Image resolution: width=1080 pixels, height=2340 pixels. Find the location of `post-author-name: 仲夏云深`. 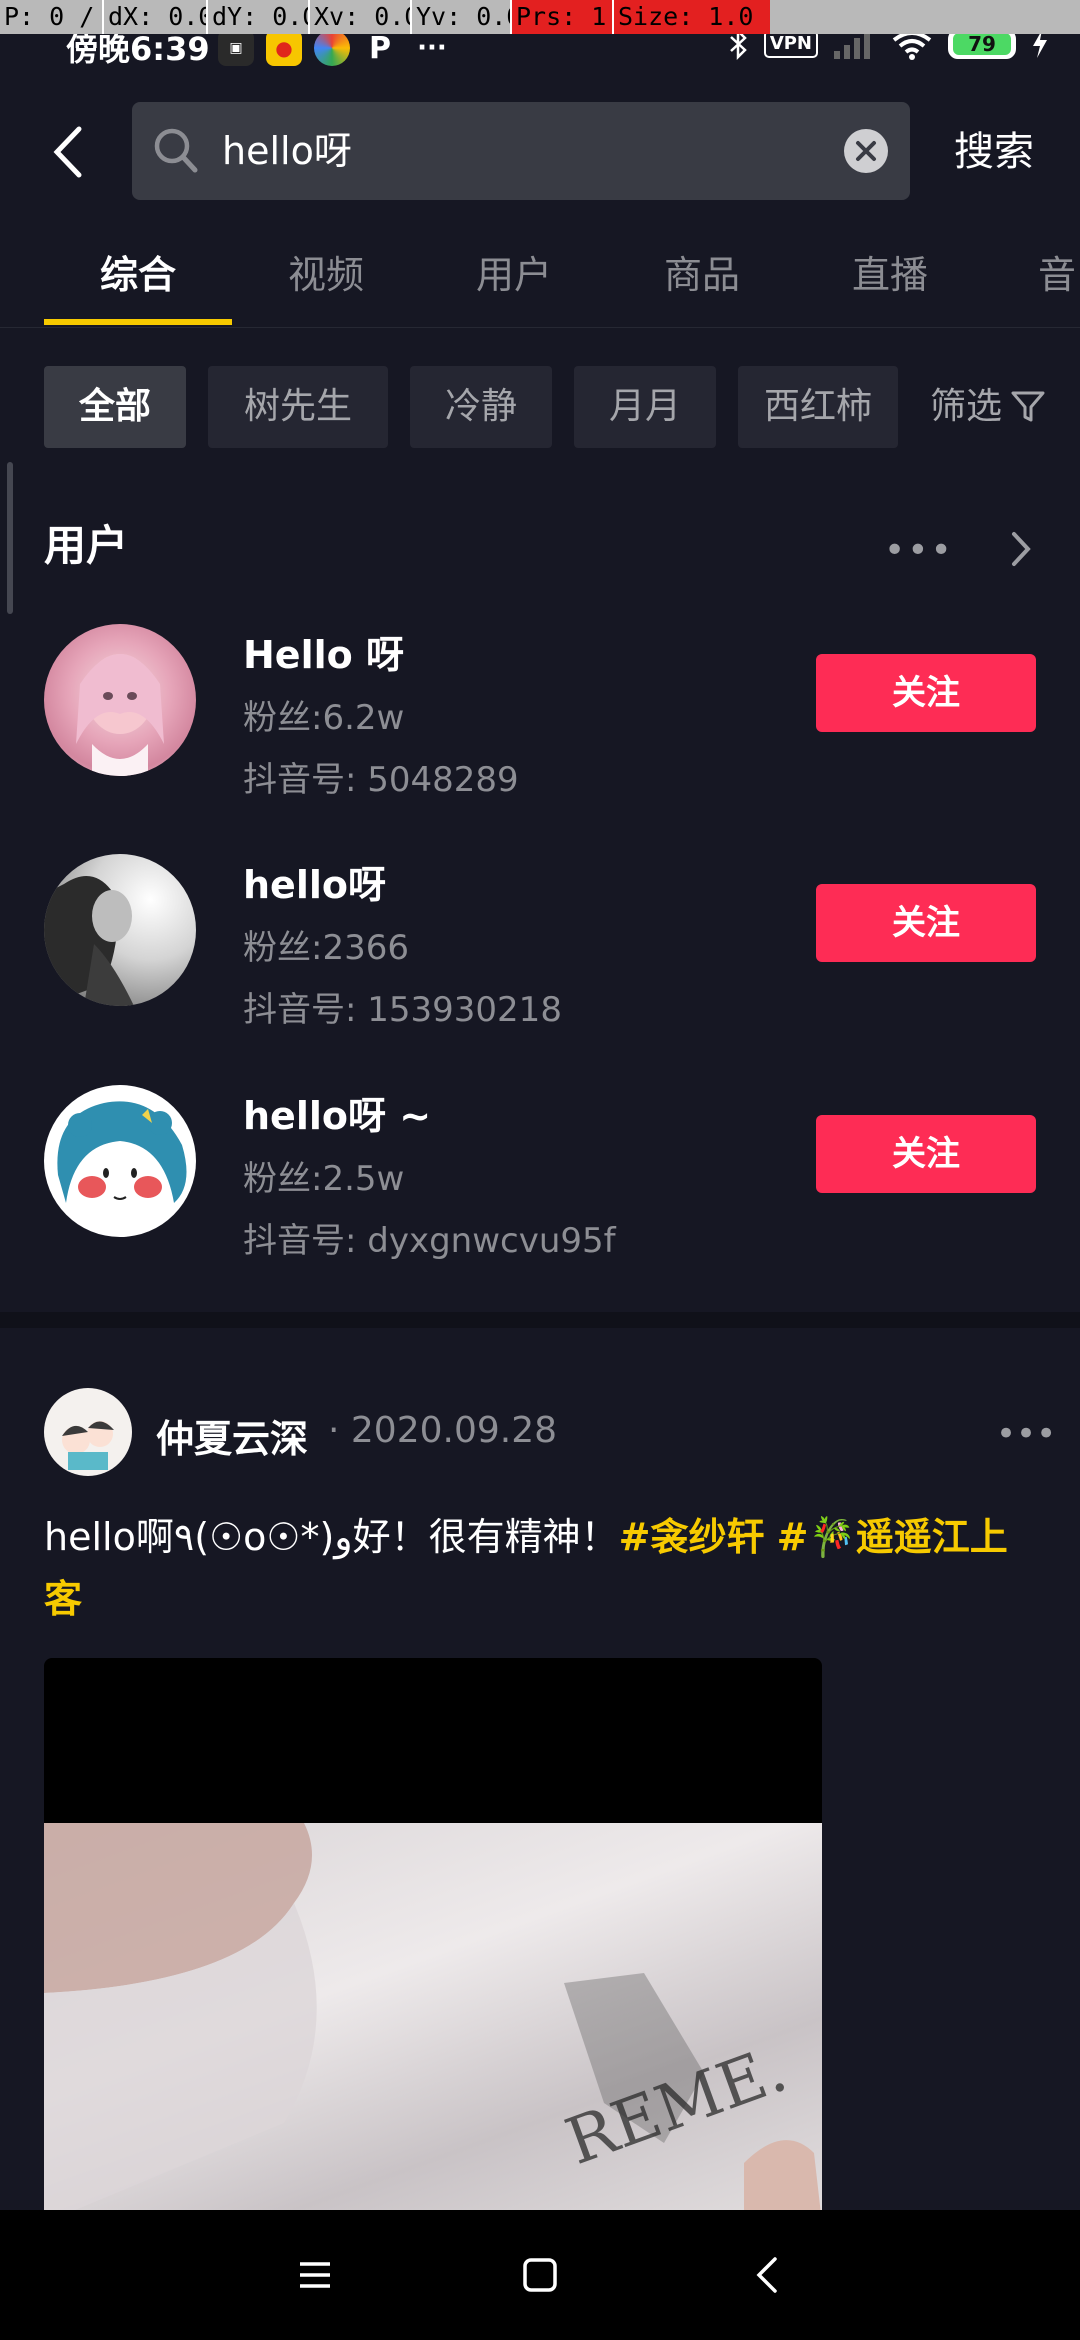

post-author-name: 仲夏云深 is located at coordinates (232, 1435).